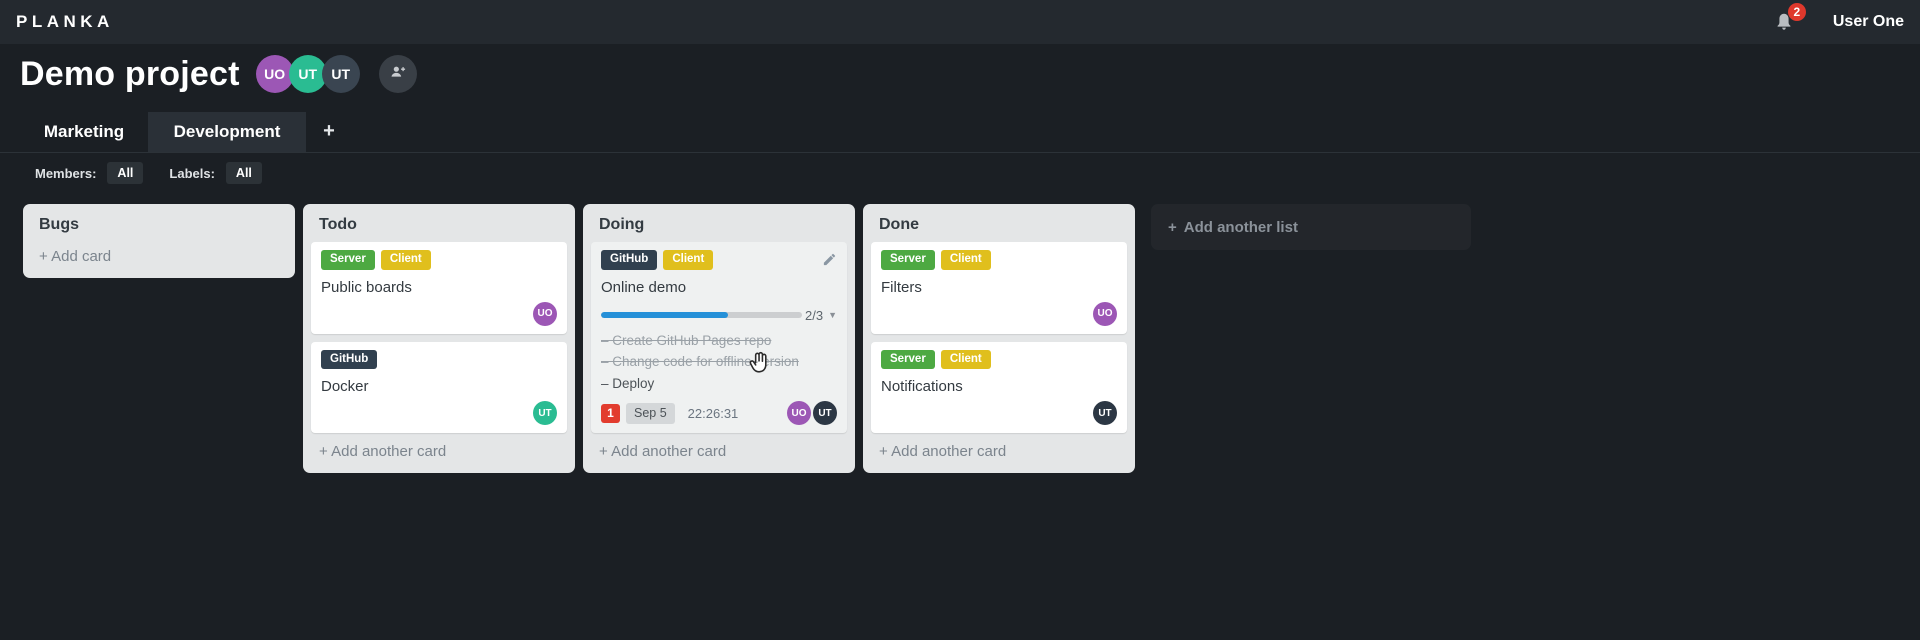 The image size is (1920, 640). I want to click on notifications-button: 2, so click(1789, 18).